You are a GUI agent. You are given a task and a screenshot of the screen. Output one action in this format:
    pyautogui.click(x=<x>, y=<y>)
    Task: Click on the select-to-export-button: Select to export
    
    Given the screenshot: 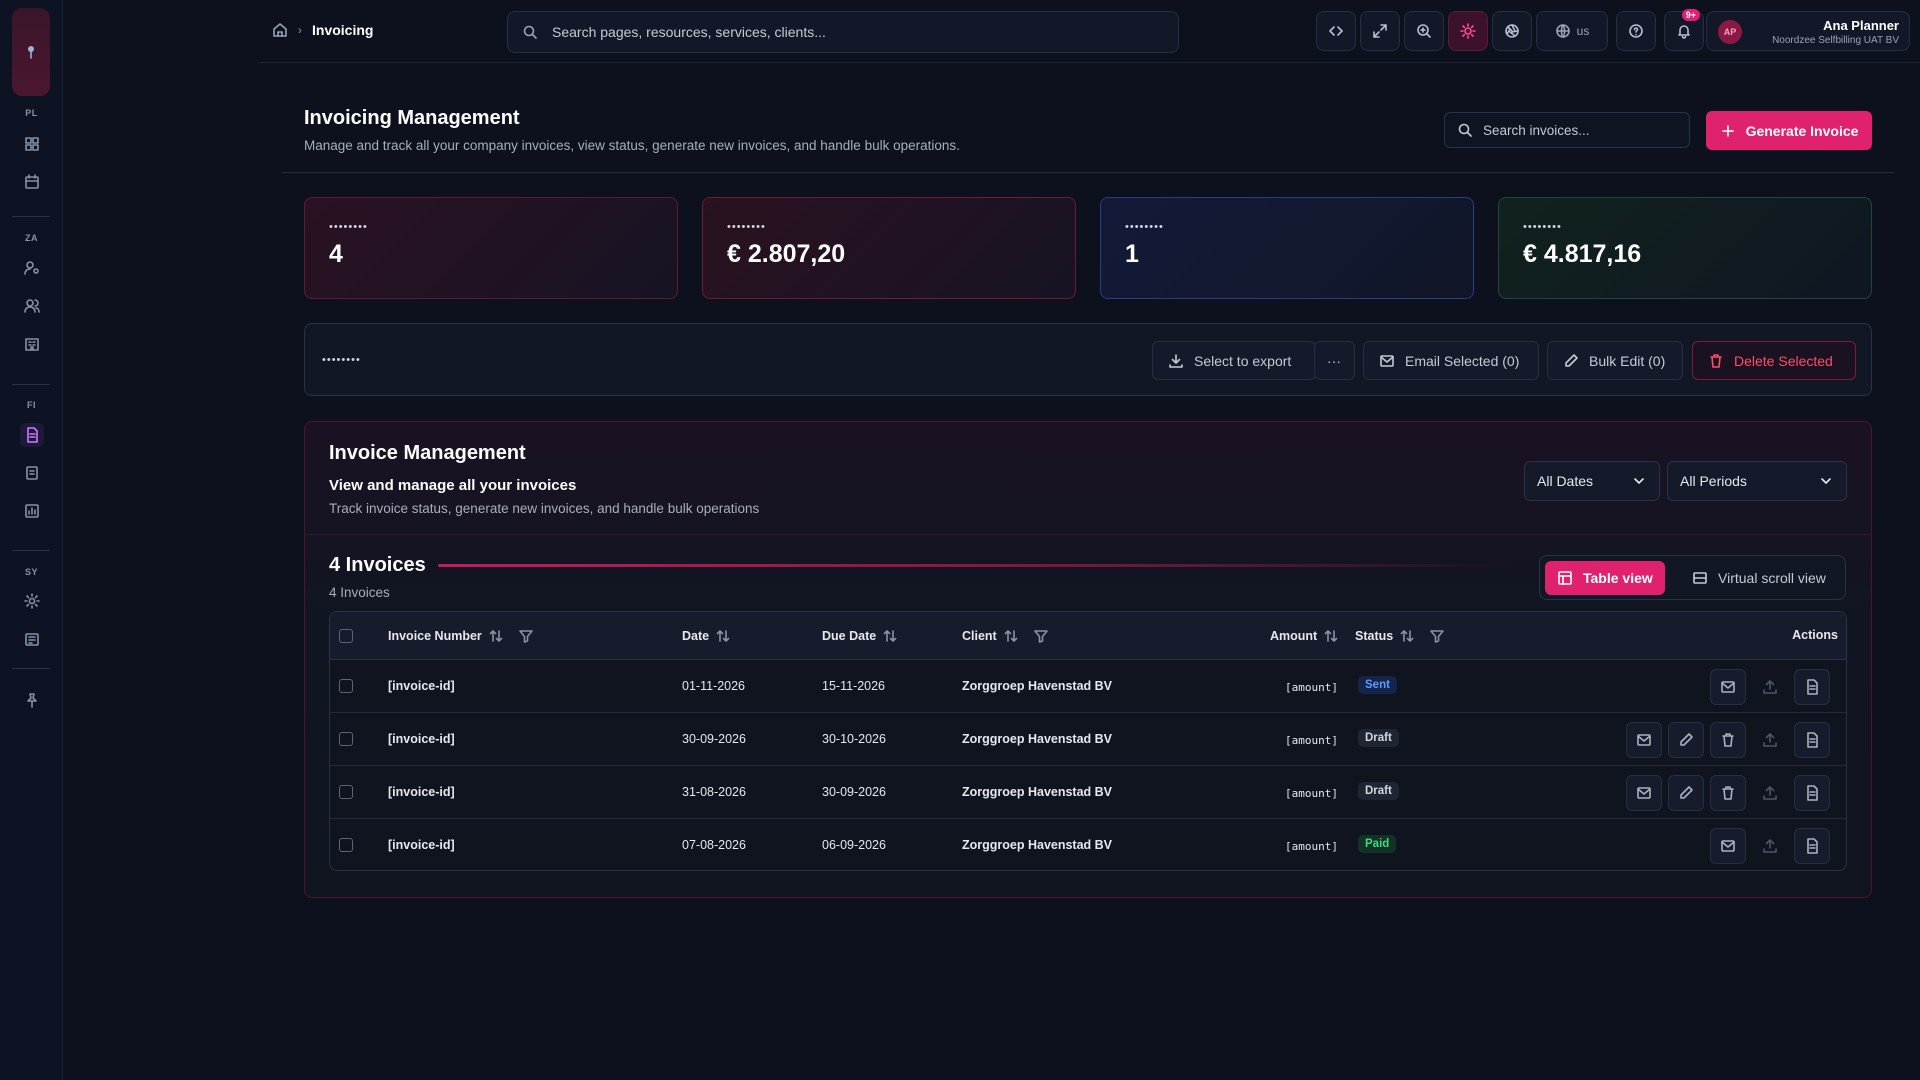 What is the action you would take?
    pyautogui.click(x=1234, y=360)
    